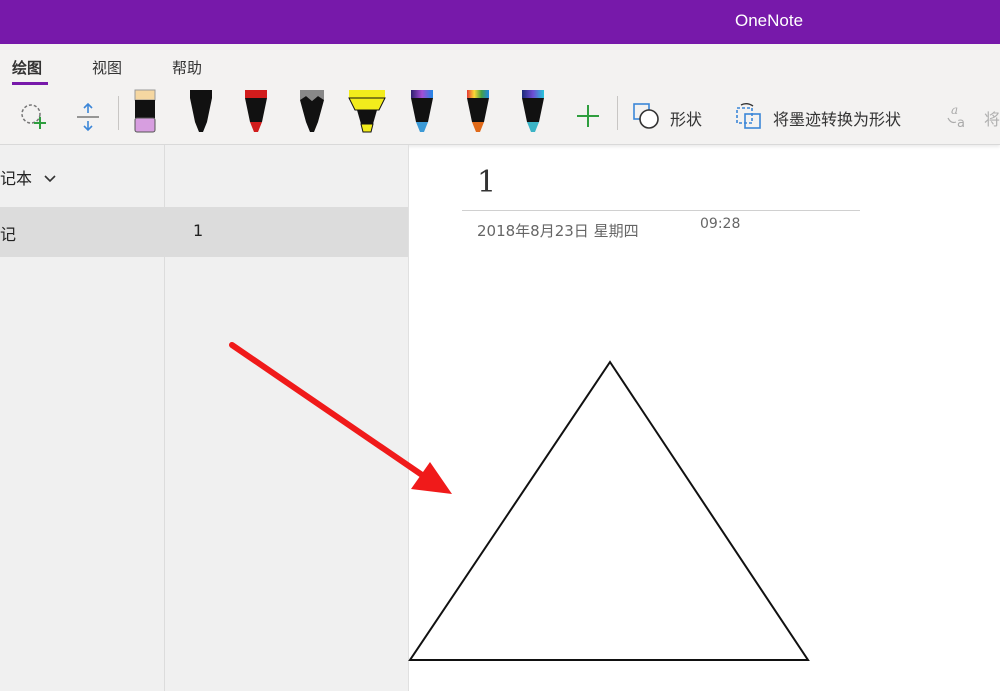  I want to click on section-item: 记, so click(82, 232).